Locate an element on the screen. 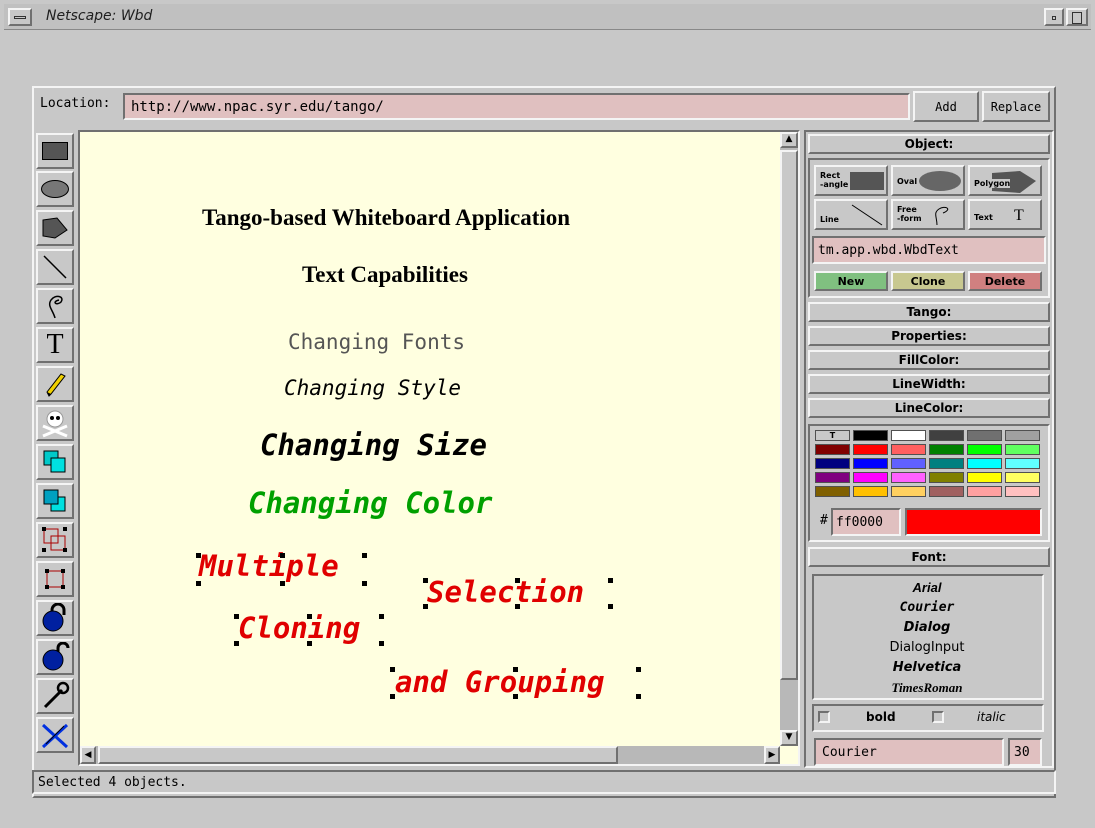 The image size is (1095, 828). font-item-arial: Arial is located at coordinates (927, 587).